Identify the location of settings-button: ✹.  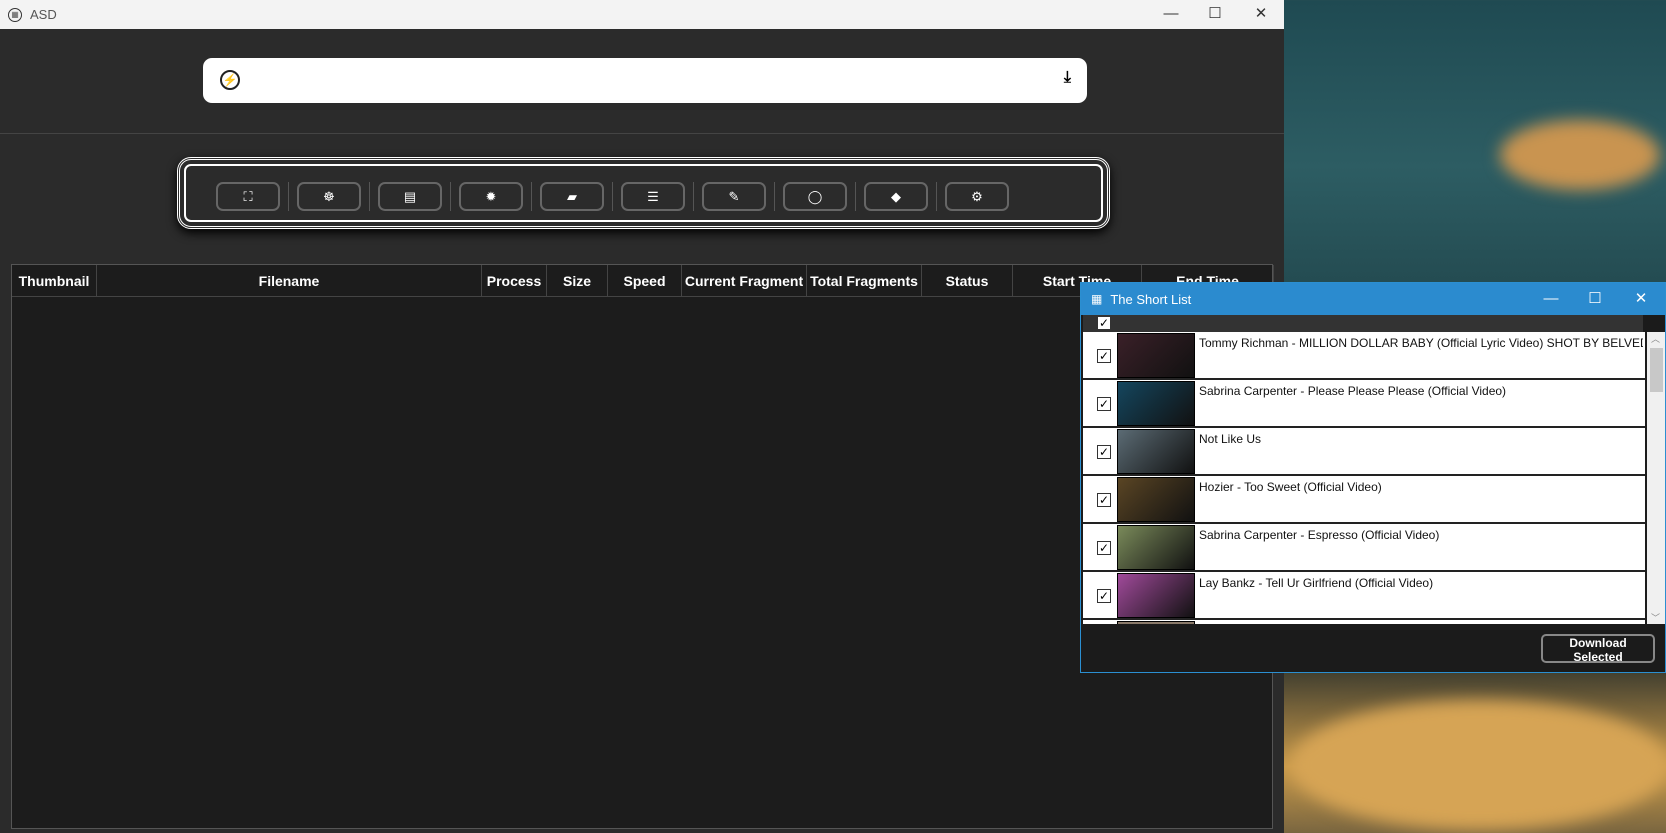
(491, 196).